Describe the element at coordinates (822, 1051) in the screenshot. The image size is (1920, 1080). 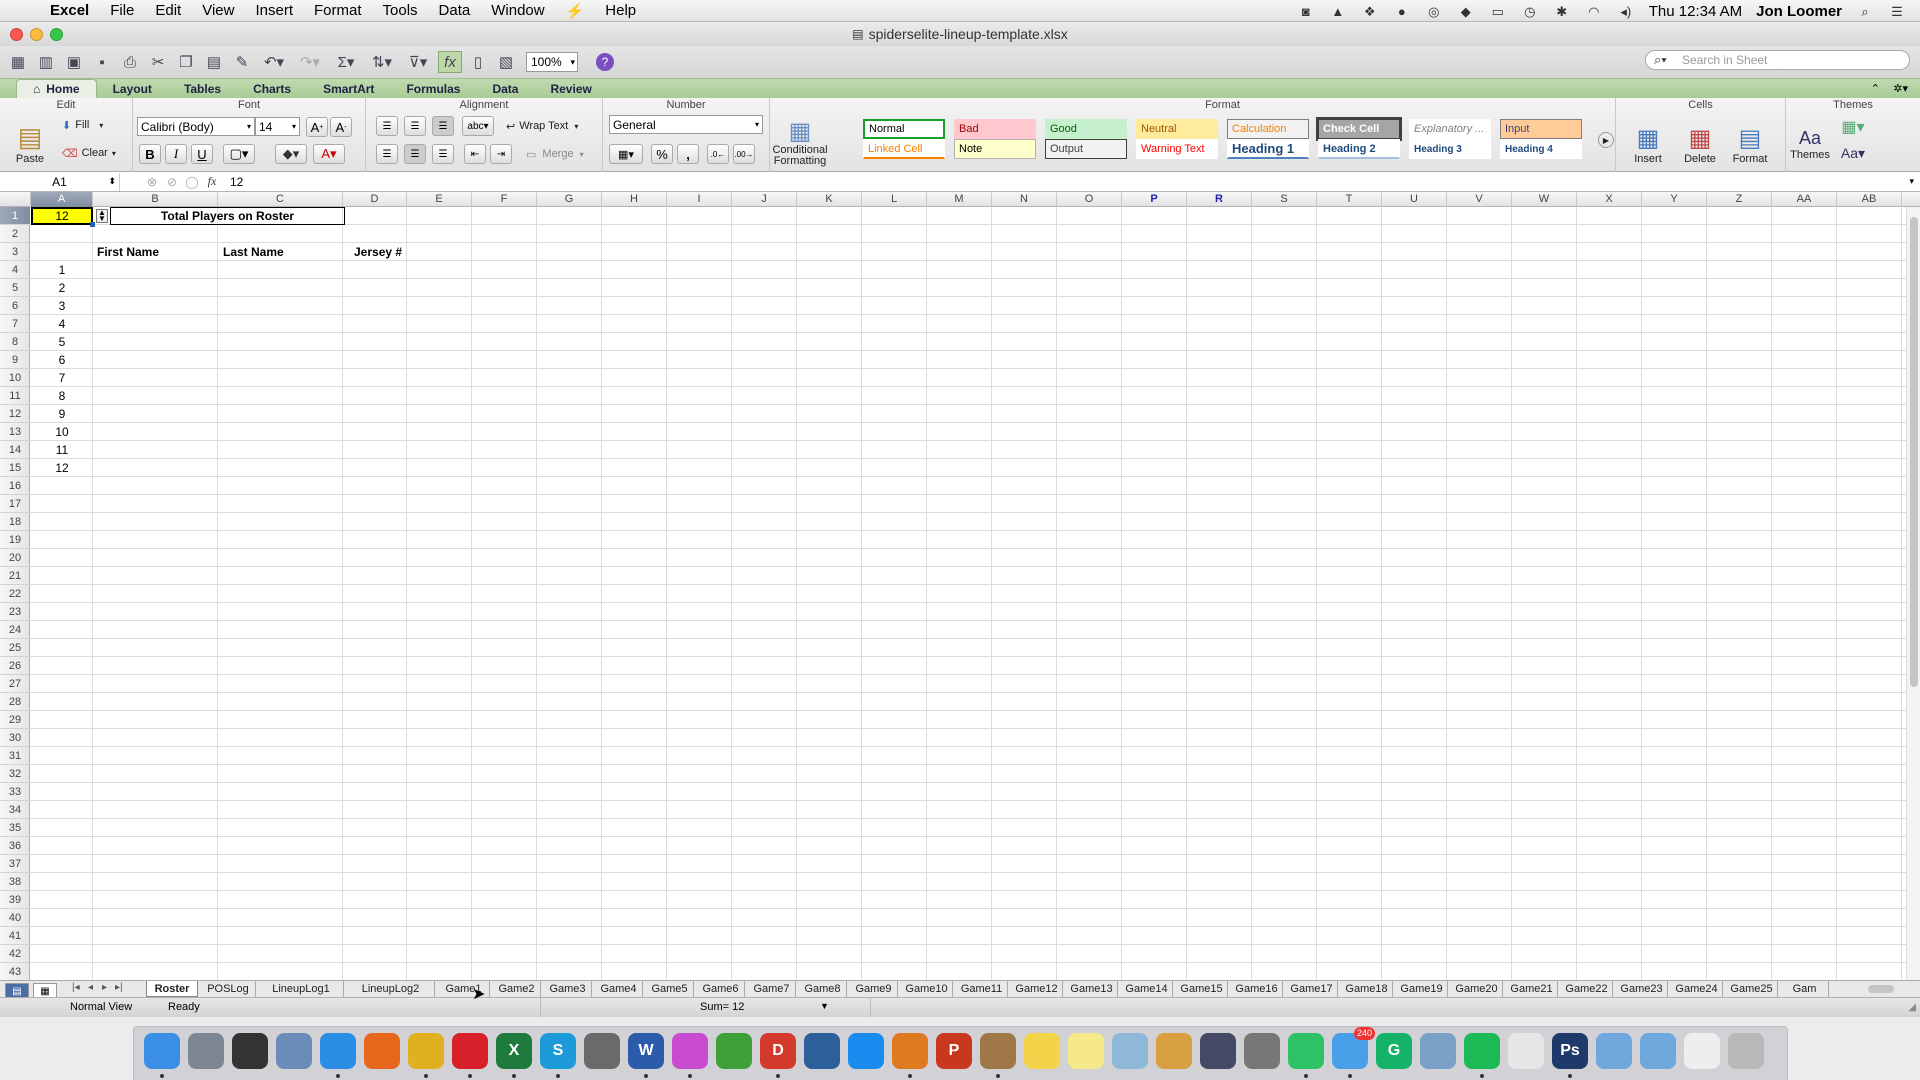
I see `dock-iphoto-icon` at that location.